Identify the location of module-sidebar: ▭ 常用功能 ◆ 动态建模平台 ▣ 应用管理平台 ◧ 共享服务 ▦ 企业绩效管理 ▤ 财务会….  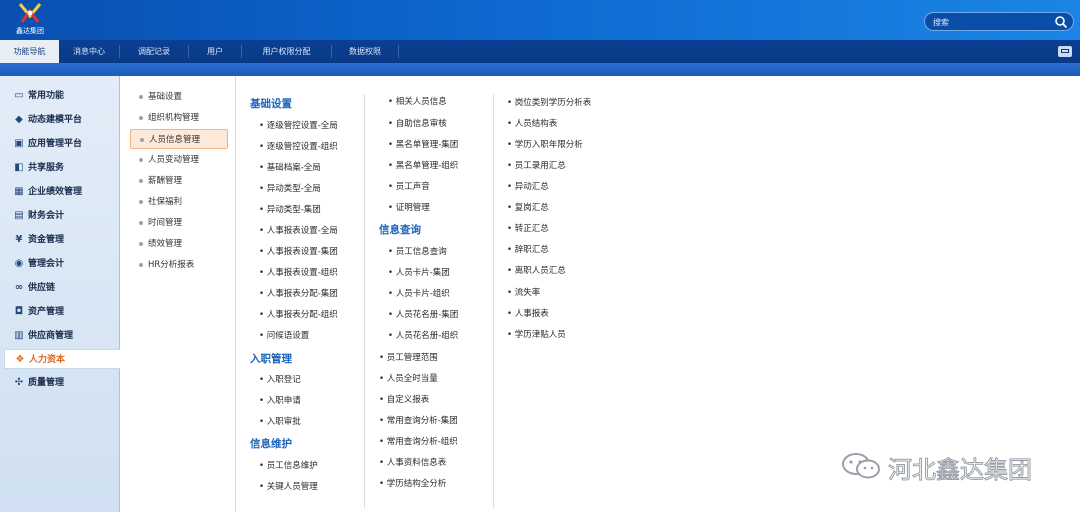
(60, 294).